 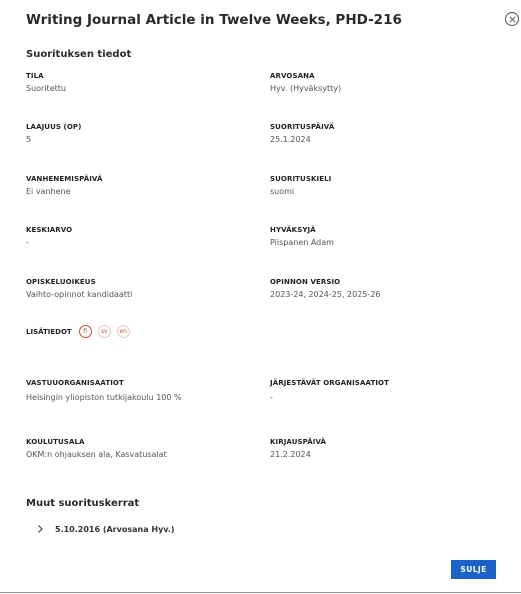 What do you see at coordinates (46, 82) in the screenshot?
I see `field-tila: TILA Suoritettu` at bounding box center [46, 82].